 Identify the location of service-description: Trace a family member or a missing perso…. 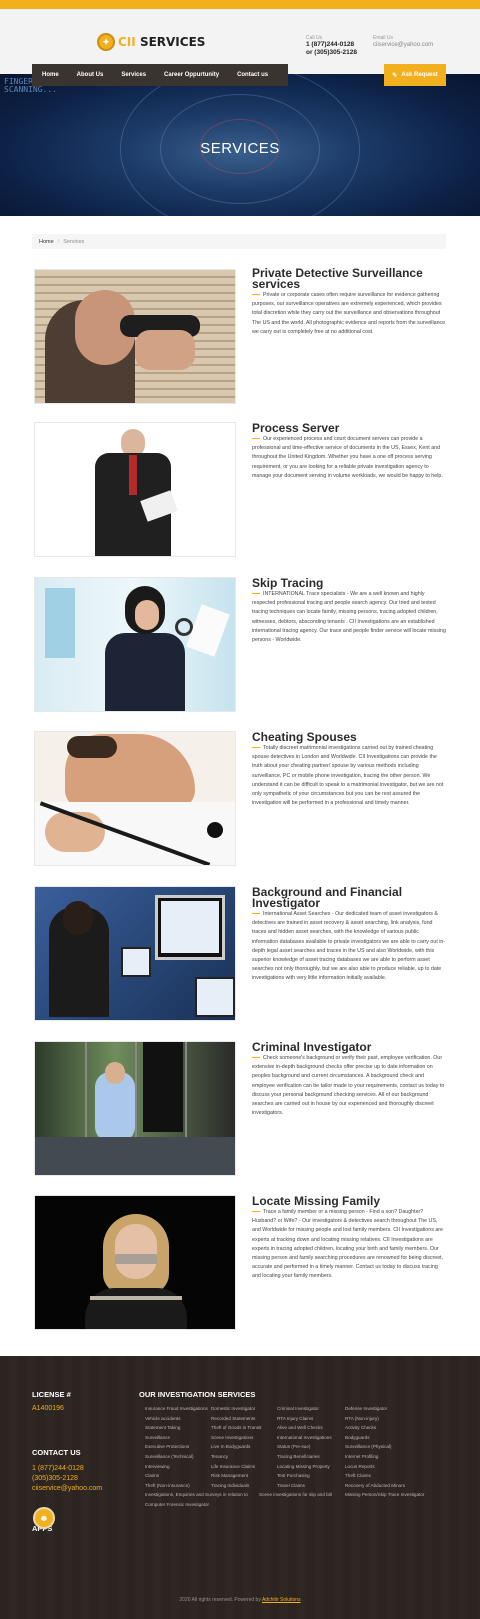
(348, 1244).